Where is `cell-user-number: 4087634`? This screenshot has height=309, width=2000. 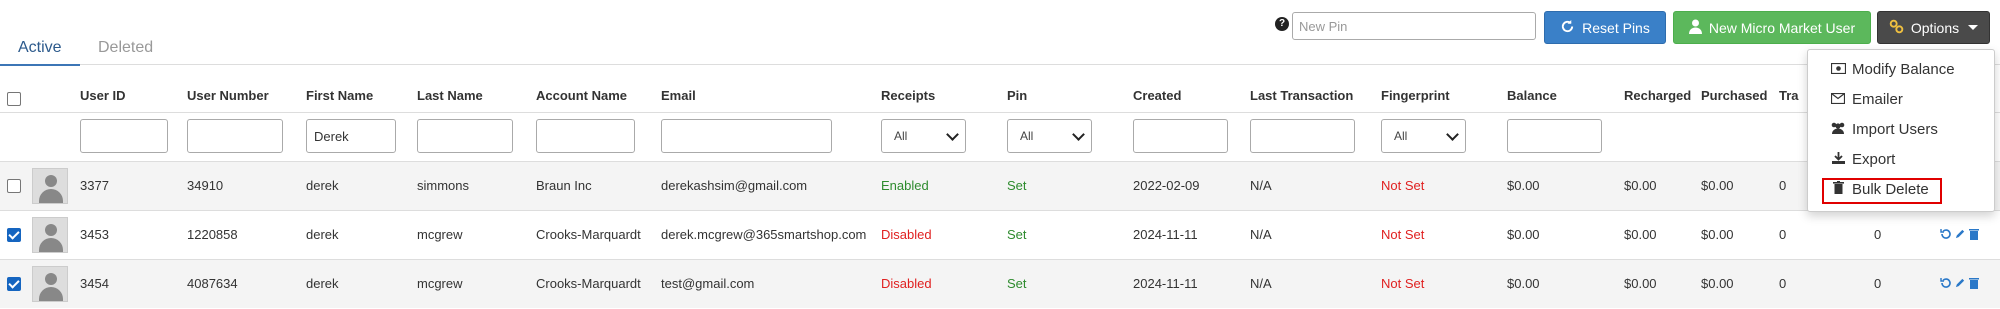 cell-user-number: 4087634 is located at coordinates (212, 283).